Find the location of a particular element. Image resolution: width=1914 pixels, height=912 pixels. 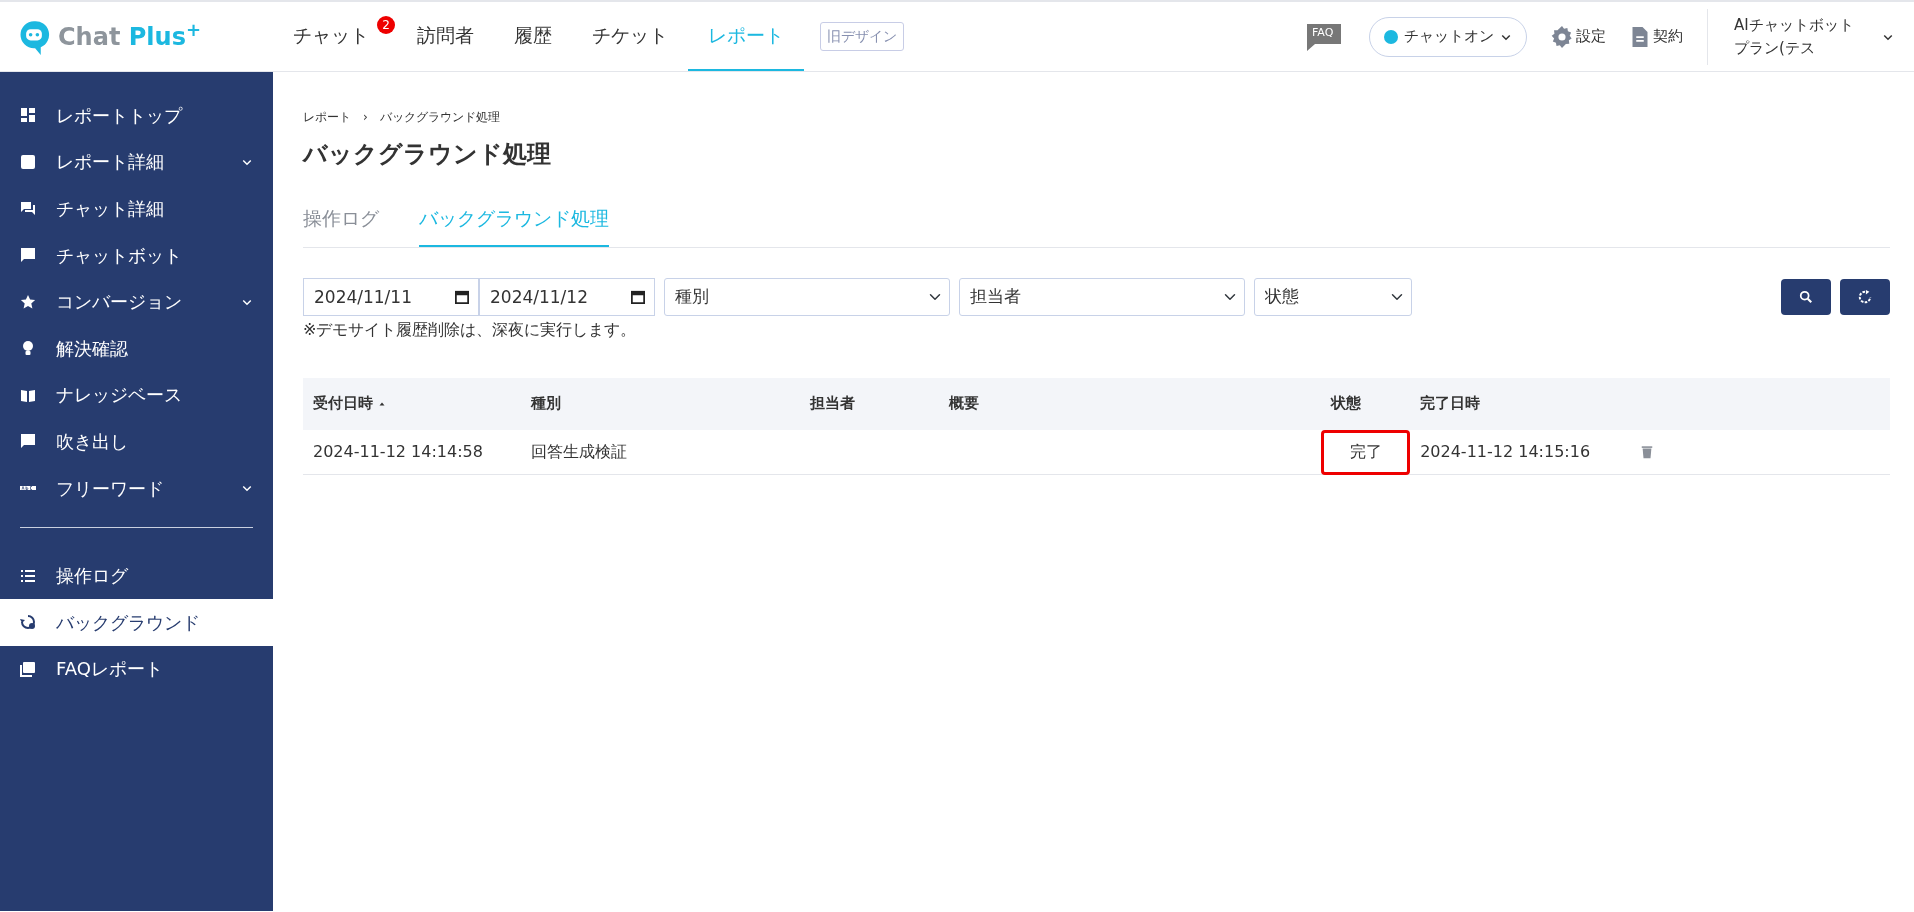

chats-icon is located at coordinates (28, 208).